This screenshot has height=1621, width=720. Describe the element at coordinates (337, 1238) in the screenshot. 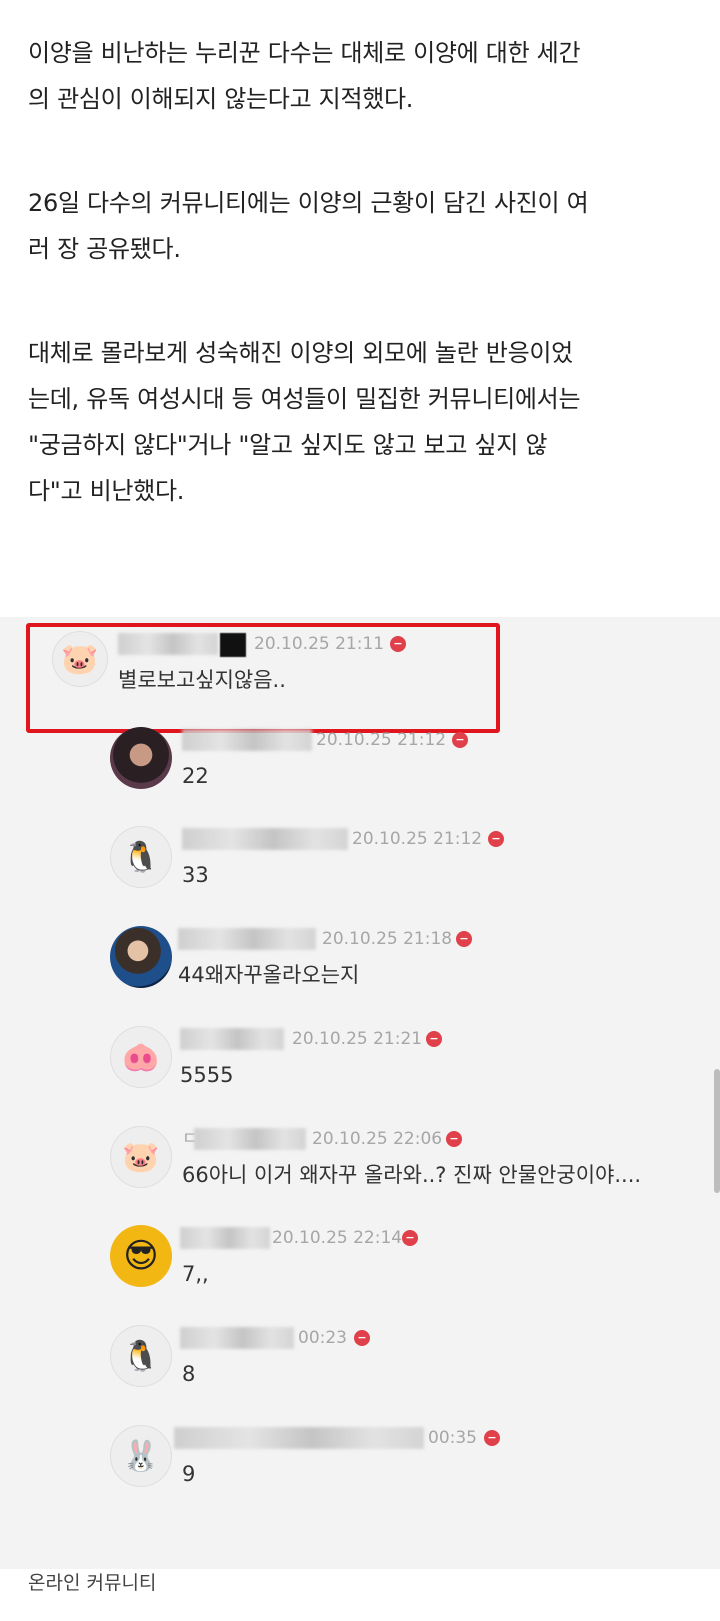

I see `comment-timestamp: 20.10.25 22:14` at that location.